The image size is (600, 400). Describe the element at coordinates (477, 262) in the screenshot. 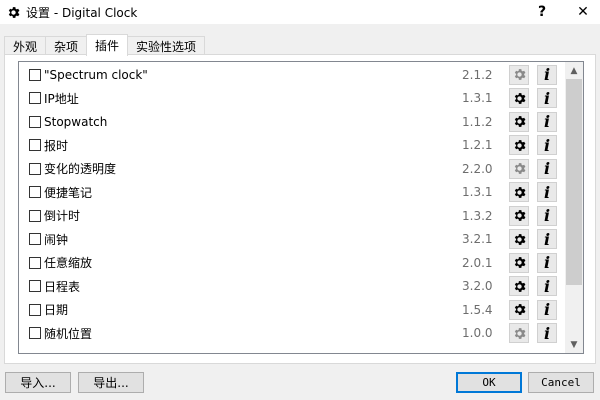

I see `plugin-version: 2.0.1` at that location.